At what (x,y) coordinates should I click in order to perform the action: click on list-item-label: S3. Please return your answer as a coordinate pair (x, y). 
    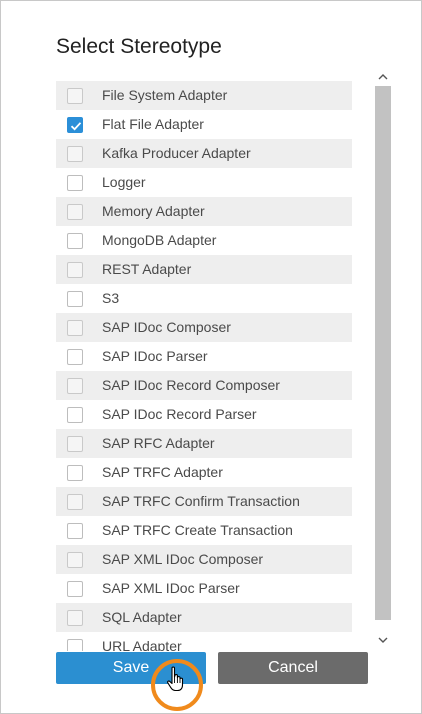
    Looking at the image, I should click on (111, 298).